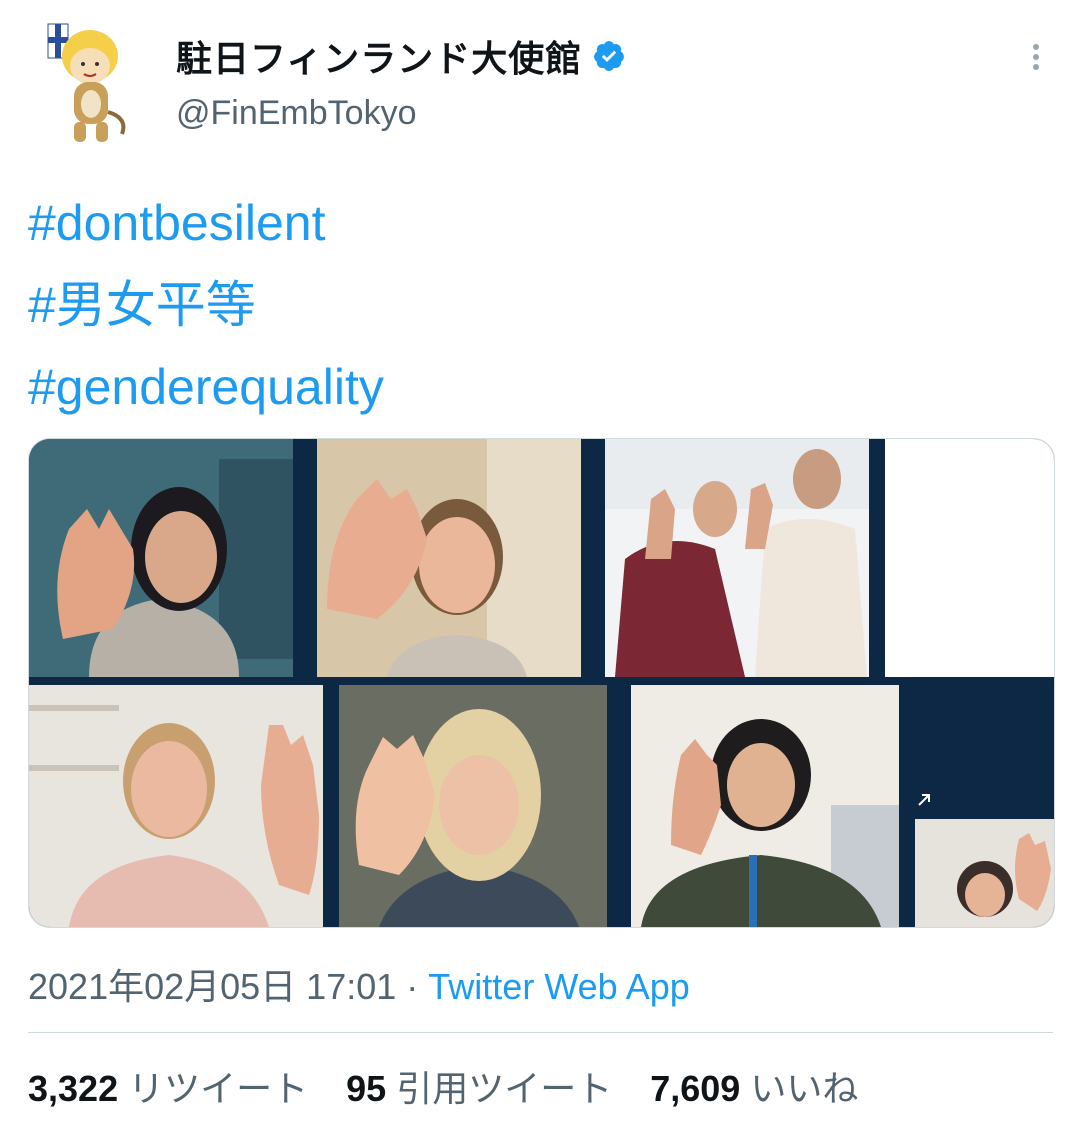 The image size is (1080, 1124). What do you see at coordinates (212, 986) in the screenshot?
I see `timestamp: 2021年02月05日 17:01` at bounding box center [212, 986].